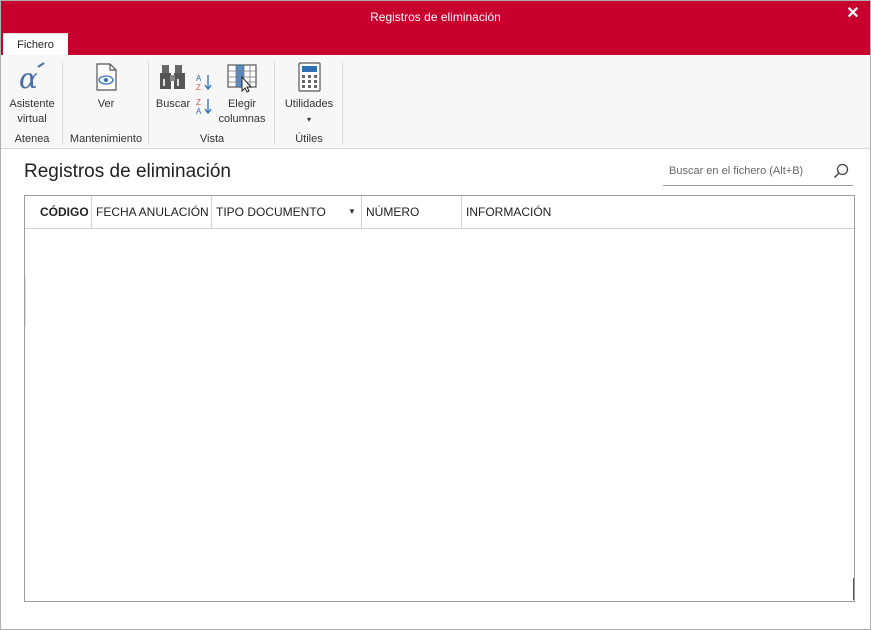 The height and width of the screenshot is (630, 871). Describe the element at coordinates (172, 77) in the screenshot. I see `binoculars-icon` at that location.